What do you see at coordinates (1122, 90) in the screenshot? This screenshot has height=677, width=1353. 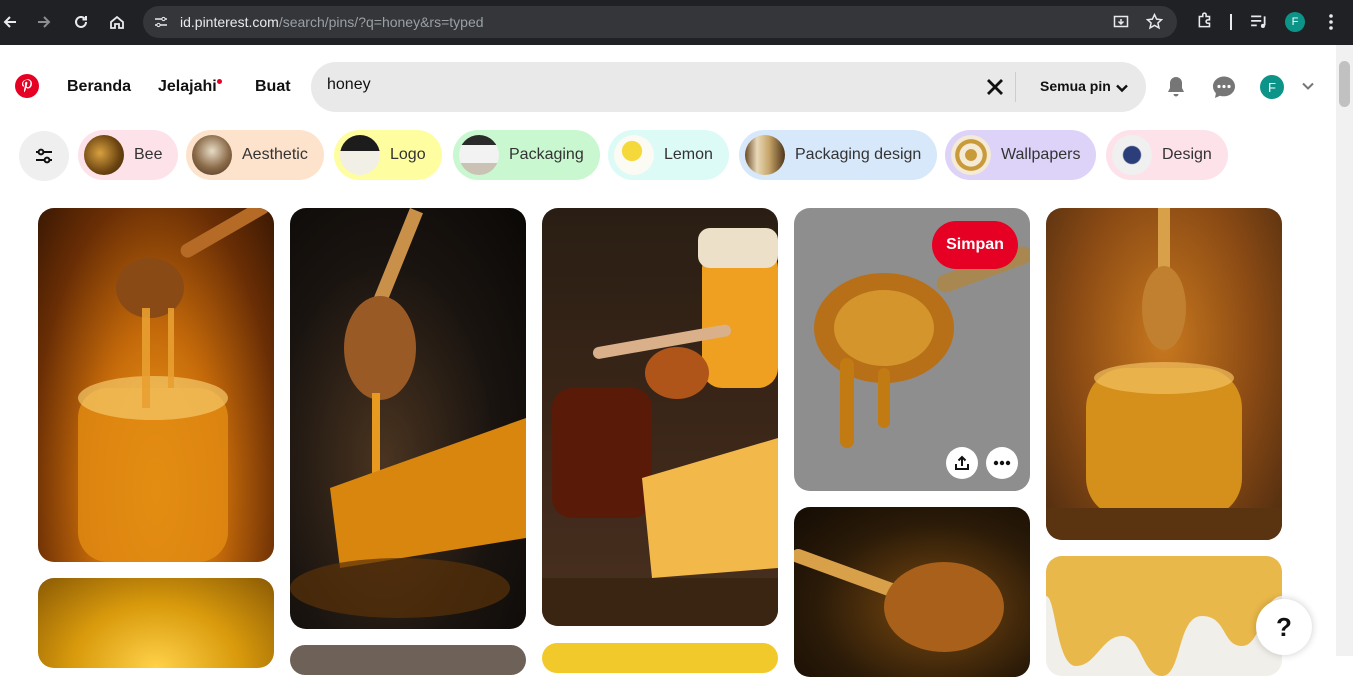 I see `chevron-down-icon` at bounding box center [1122, 90].